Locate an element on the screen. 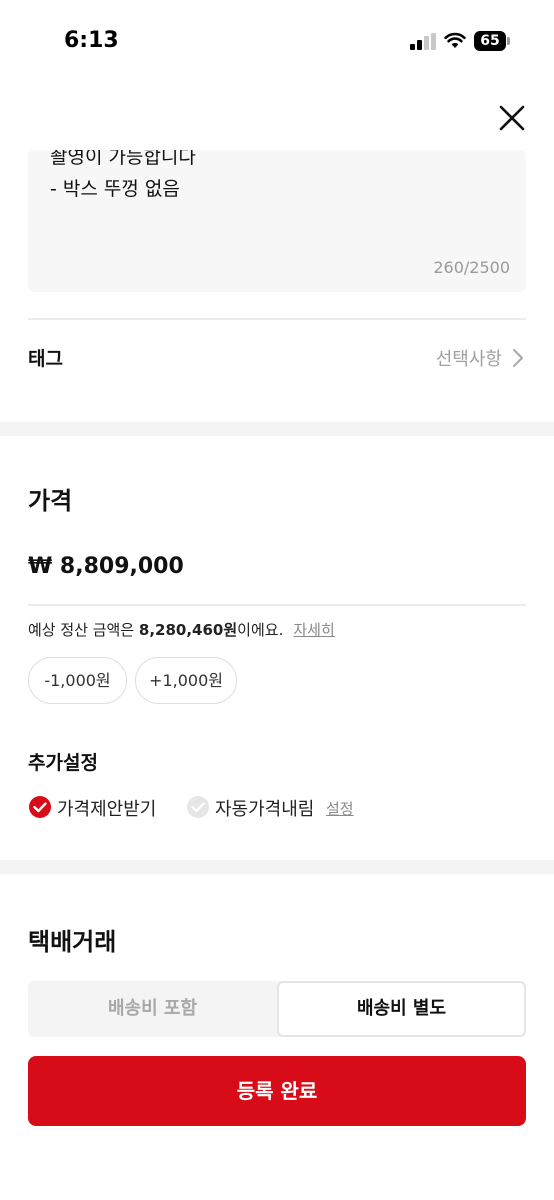 This screenshot has height=1200, width=554. settlement-amount: 8,280,460원 is located at coordinates (188, 630).